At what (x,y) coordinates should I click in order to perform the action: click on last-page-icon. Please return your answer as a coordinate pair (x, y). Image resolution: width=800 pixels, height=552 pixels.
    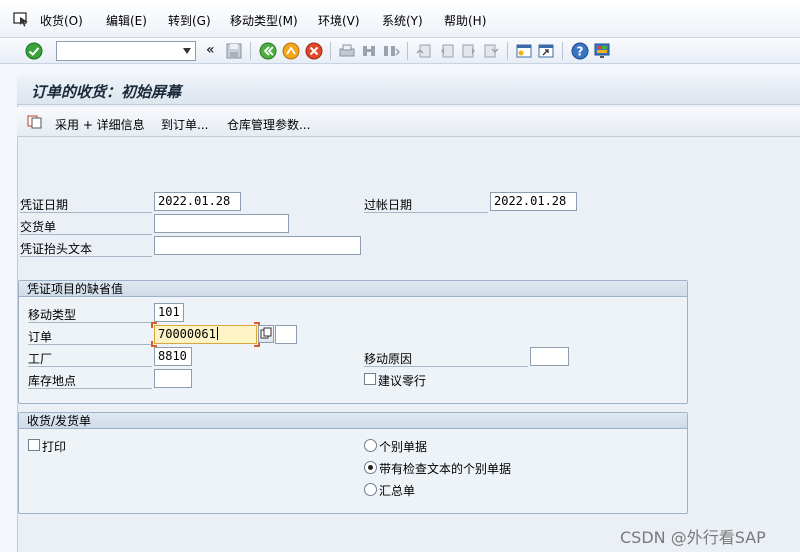
    Looking at the image, I should click on (491, 51).